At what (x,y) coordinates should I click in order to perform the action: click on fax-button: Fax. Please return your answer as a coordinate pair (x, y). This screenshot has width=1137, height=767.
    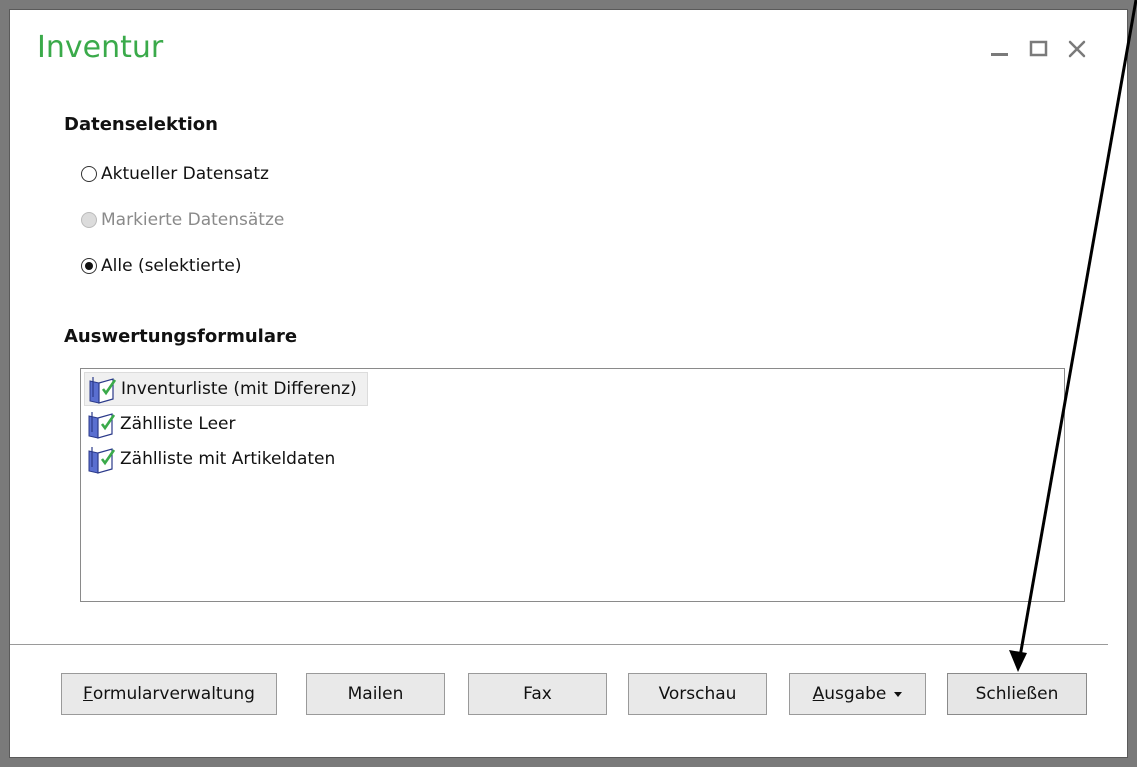
    Looking at the image, I should click on (537, 694).